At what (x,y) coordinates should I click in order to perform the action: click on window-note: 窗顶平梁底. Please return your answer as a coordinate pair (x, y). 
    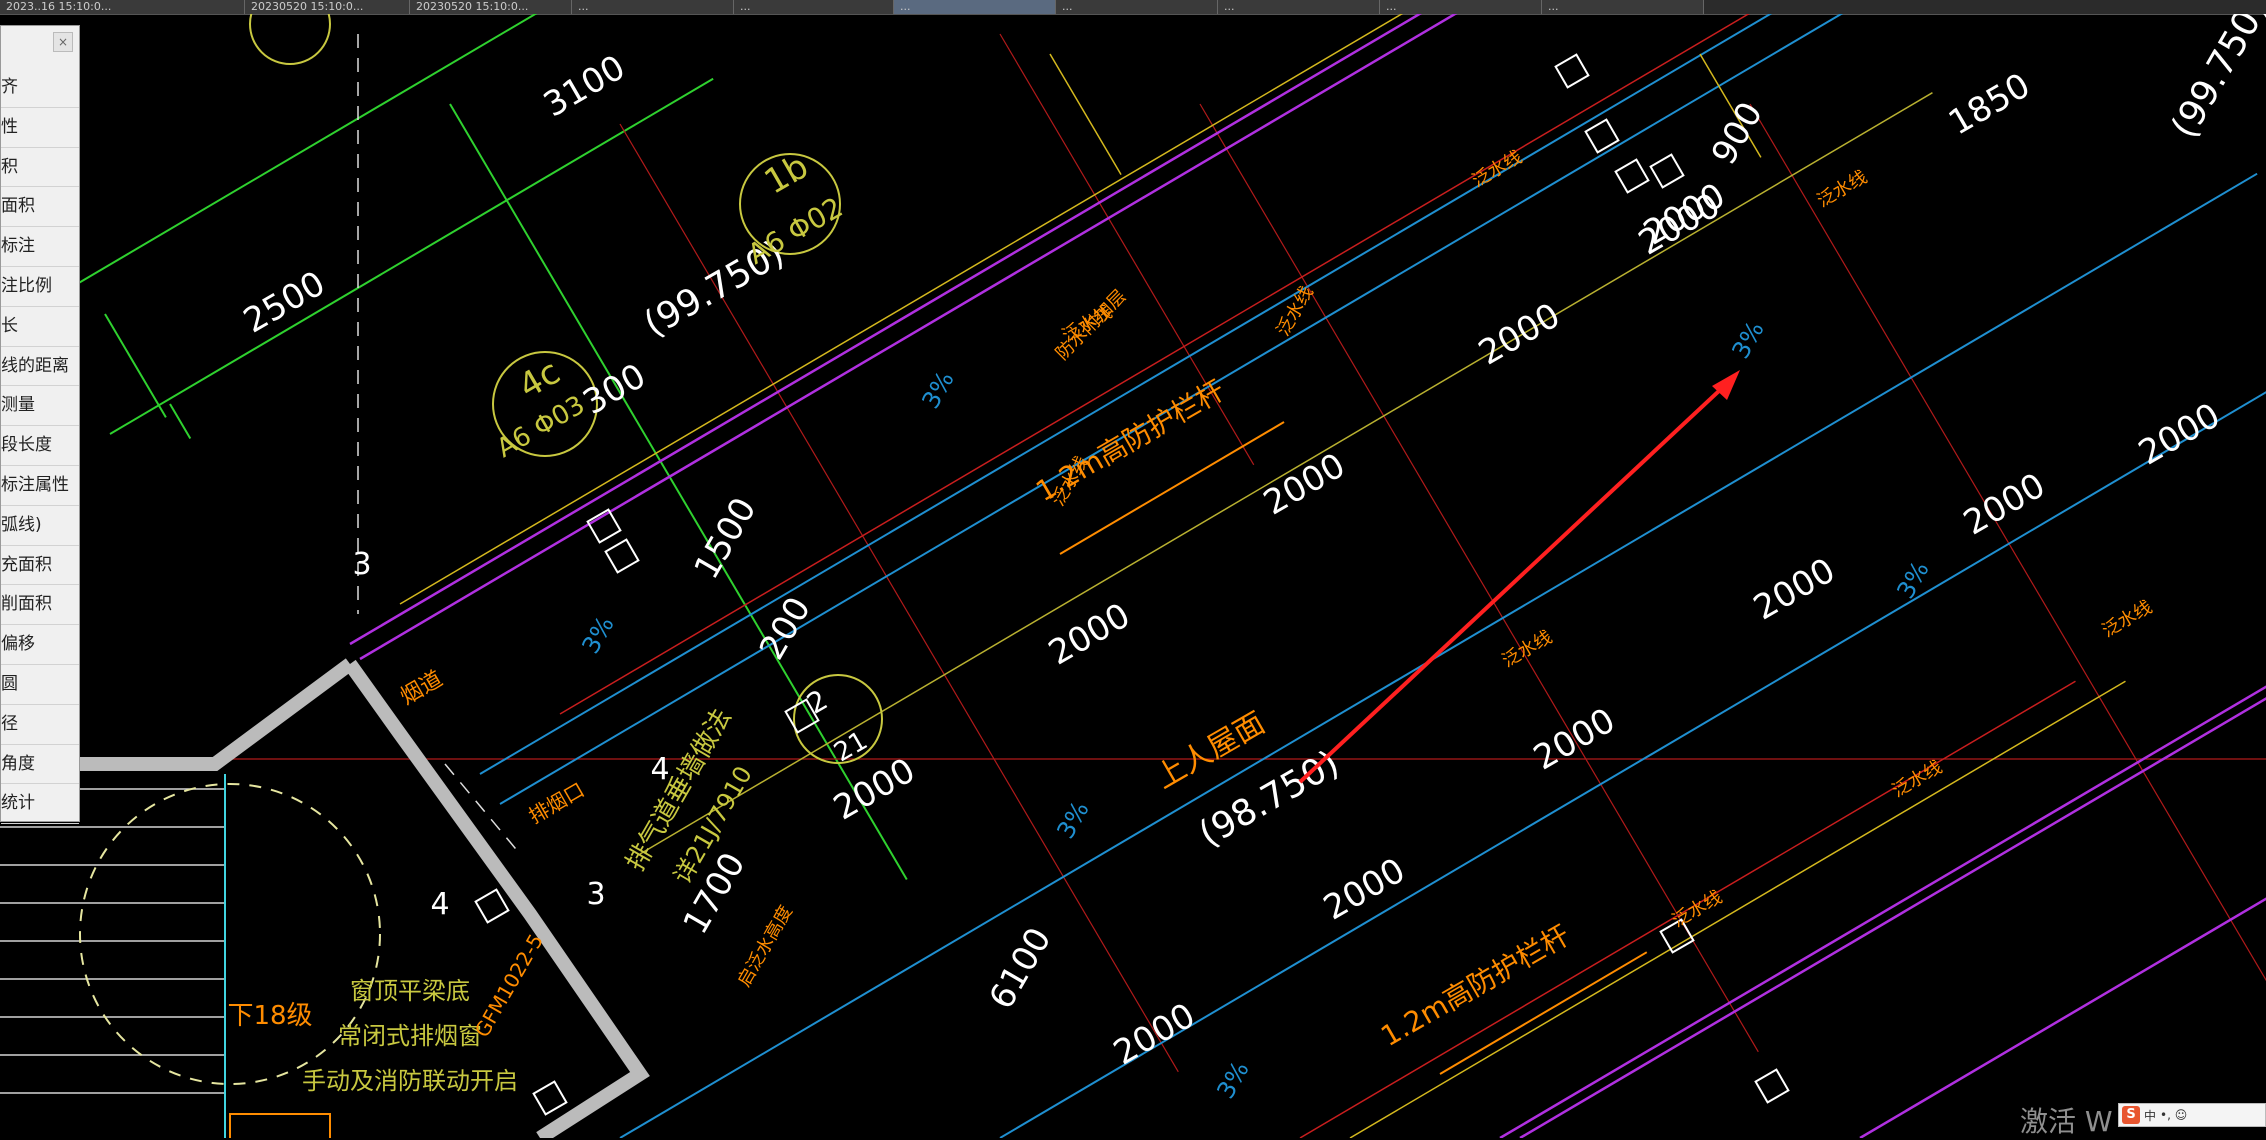
    Looking at the image, I should click on (410, 991).